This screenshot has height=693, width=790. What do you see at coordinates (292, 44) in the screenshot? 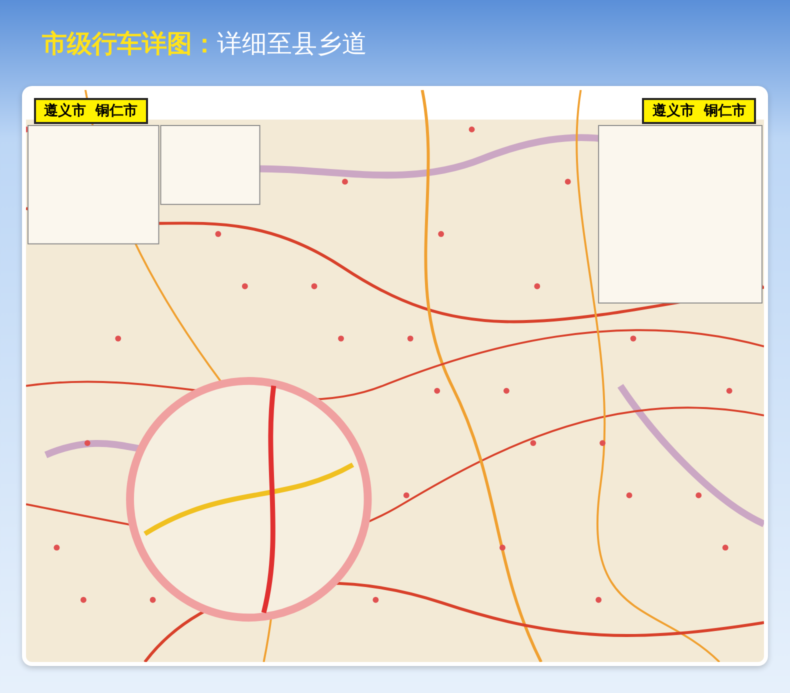
I see `header-title: 详细至县乡道` at bounding box center [292, 44].